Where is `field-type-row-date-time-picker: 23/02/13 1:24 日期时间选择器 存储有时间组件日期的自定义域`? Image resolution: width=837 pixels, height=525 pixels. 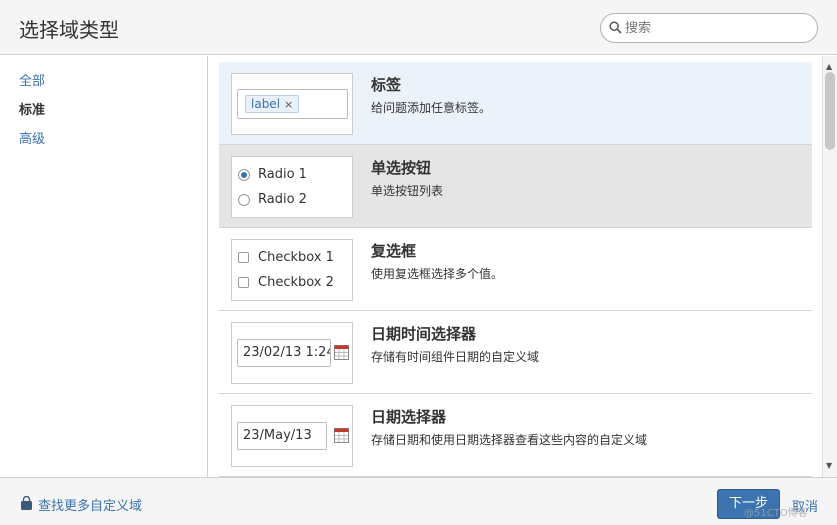
field-type-row-date-time-picker: 23/02/13 1:24 日期时间选择器 存储有时间组件日期的自定义域 is located at coordinates (515, 352).